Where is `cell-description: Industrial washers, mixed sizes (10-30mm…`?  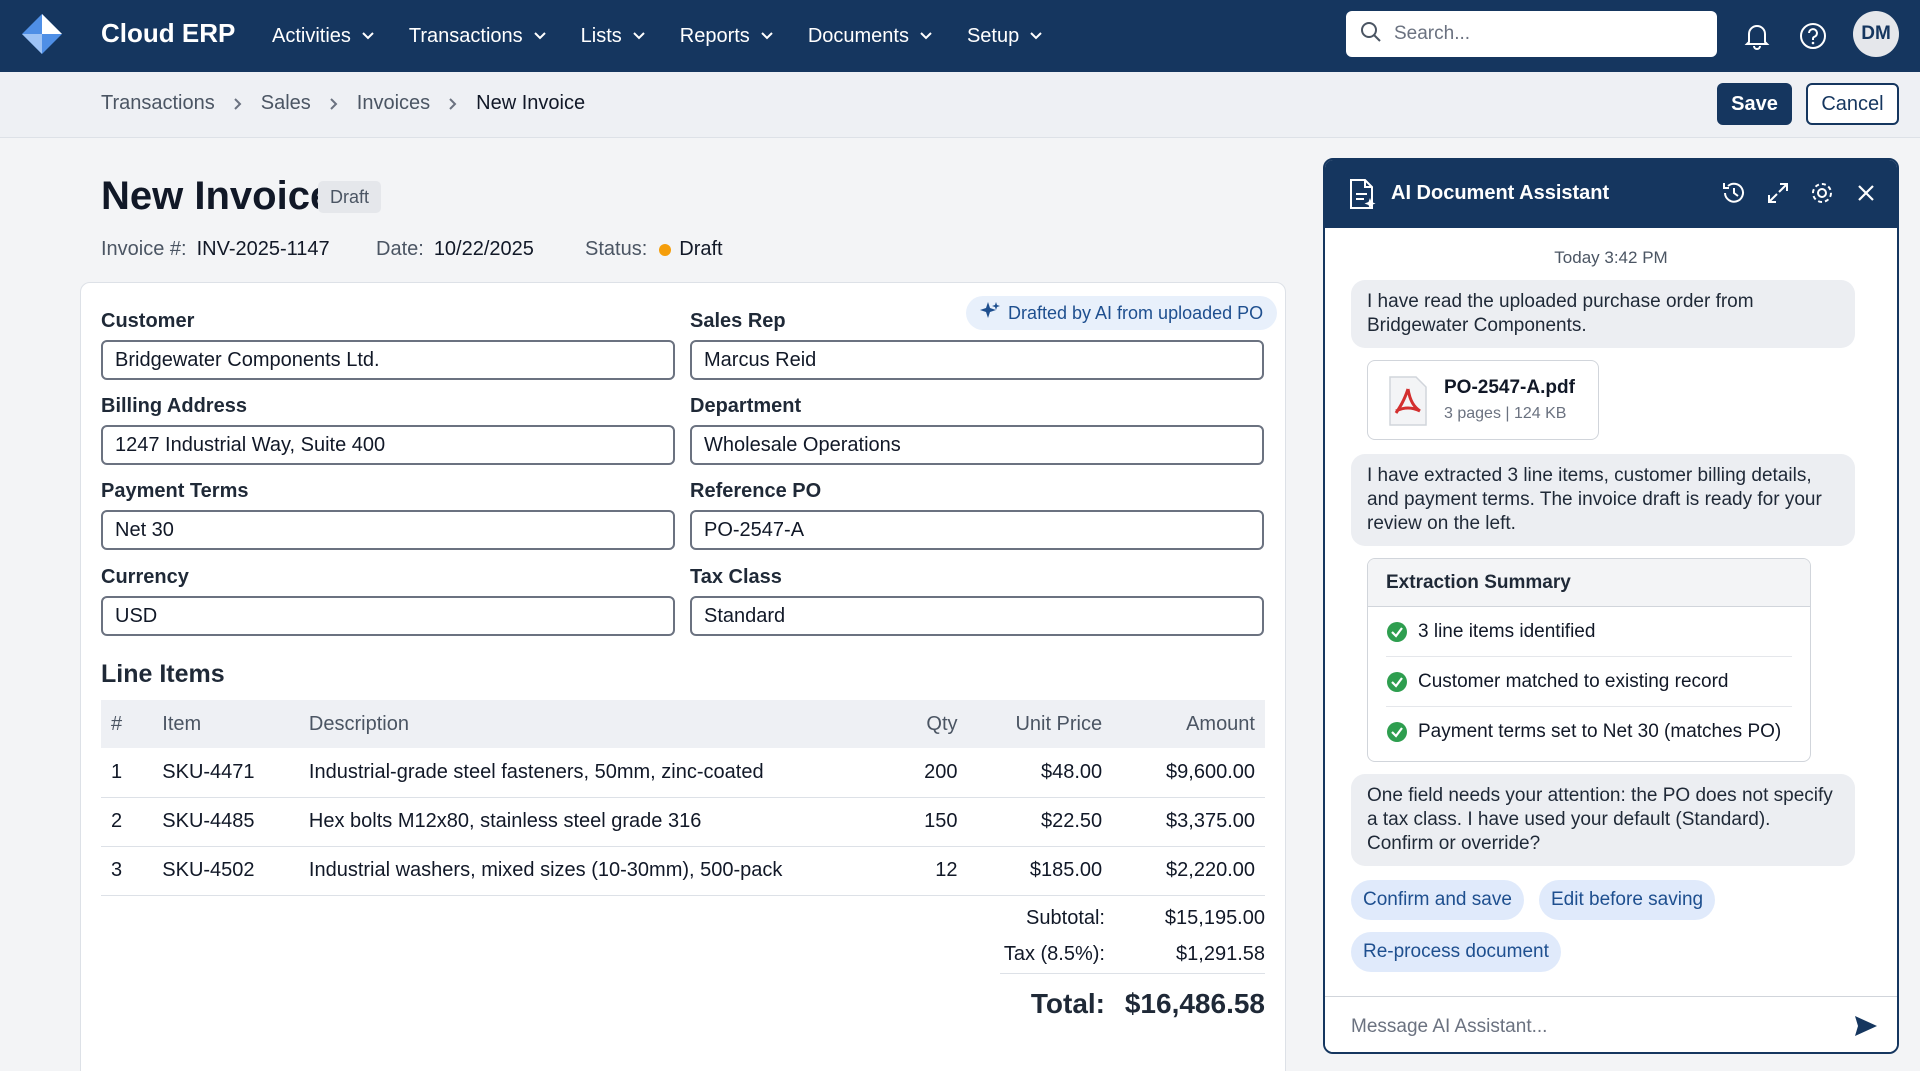 cell-description: Industrial washers, mixed sizes (10-30mm… is located at coordinates (583, 871).